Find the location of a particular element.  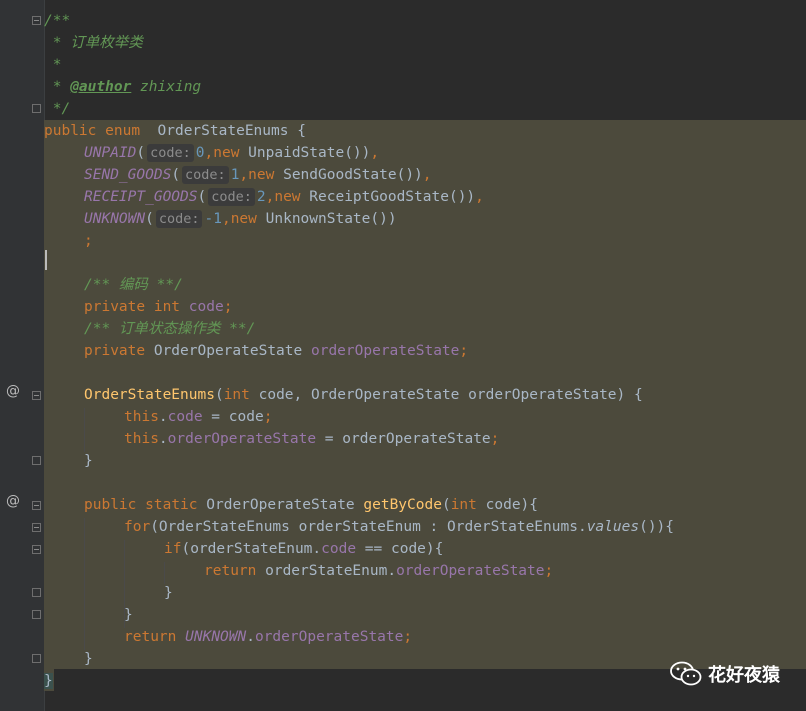

code-line: return UNKNOWN.orderOperateState; is located at coordinates (268, 637).